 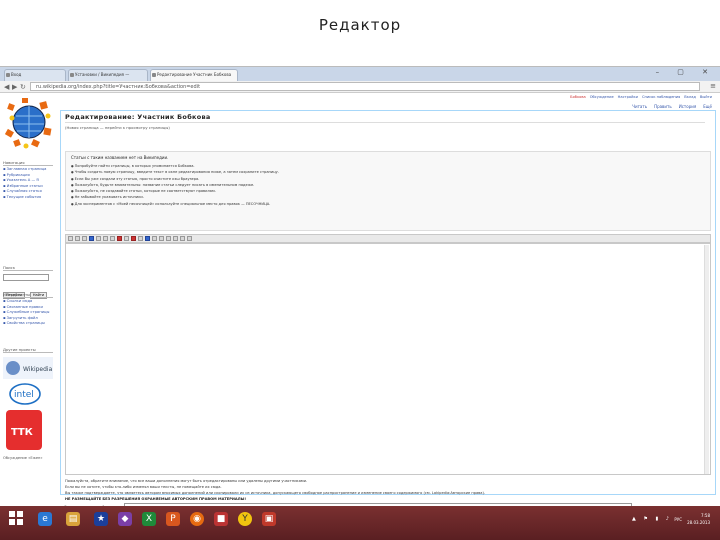 I want to click on app-icon-2: ▣, so click(x=269, y=519).